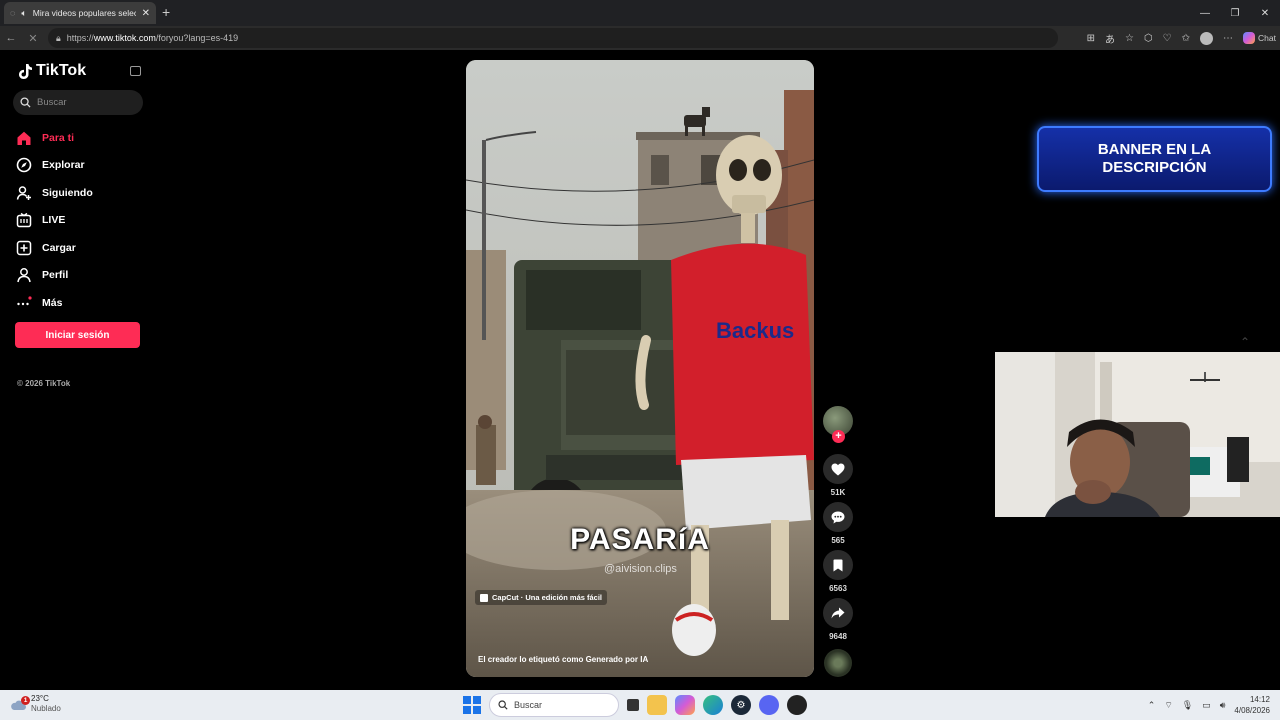 Image resolution: width=1280 pixels, height=720 pixels. I want to click on back-button: ←, so click(11, 38).